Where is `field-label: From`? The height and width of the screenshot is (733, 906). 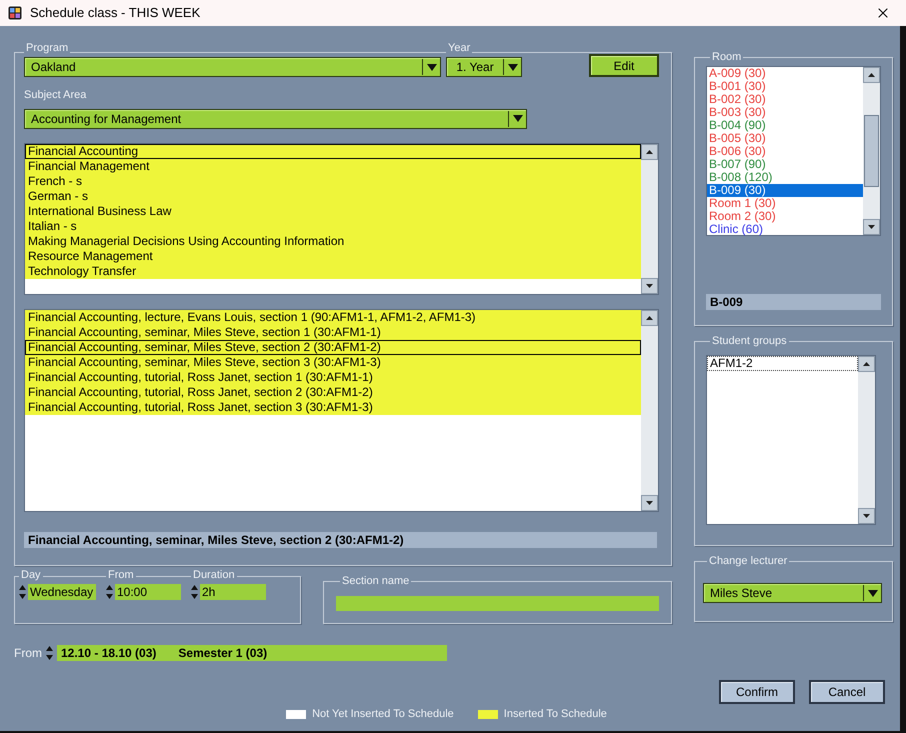
field-label: From is located at coordinates (121, 575).